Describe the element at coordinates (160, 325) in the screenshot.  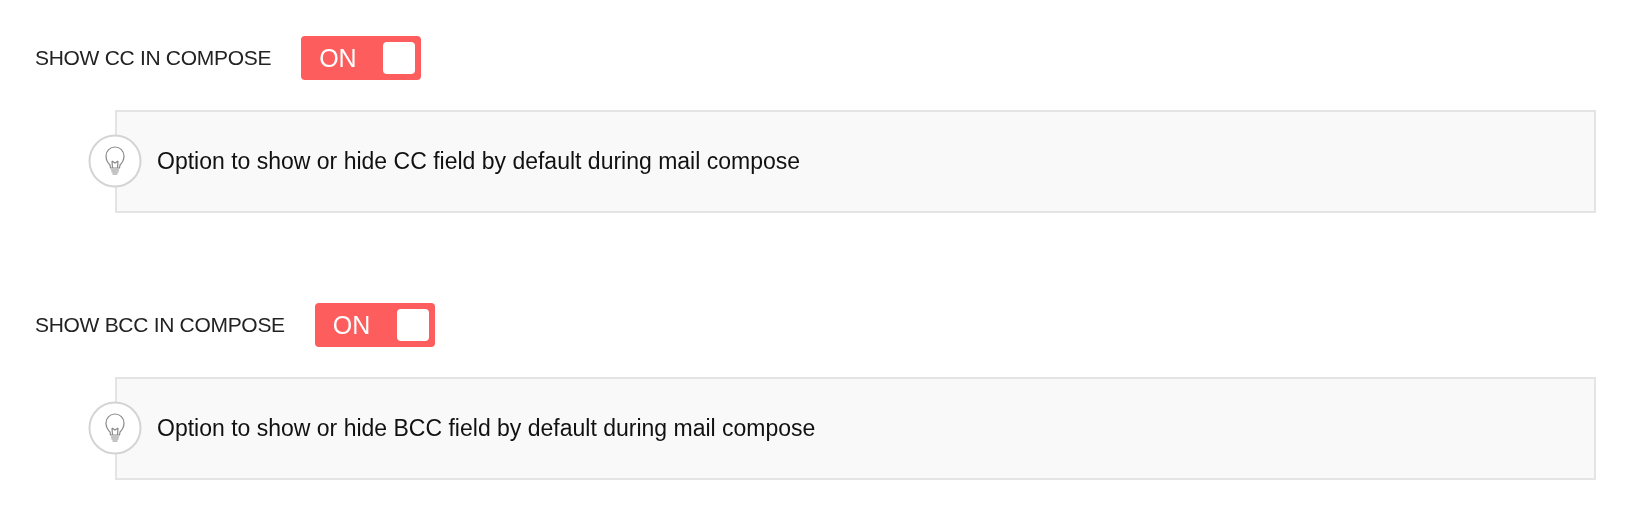
I see `setting-label: SHOW BCC IN COMPOSE` at that location.